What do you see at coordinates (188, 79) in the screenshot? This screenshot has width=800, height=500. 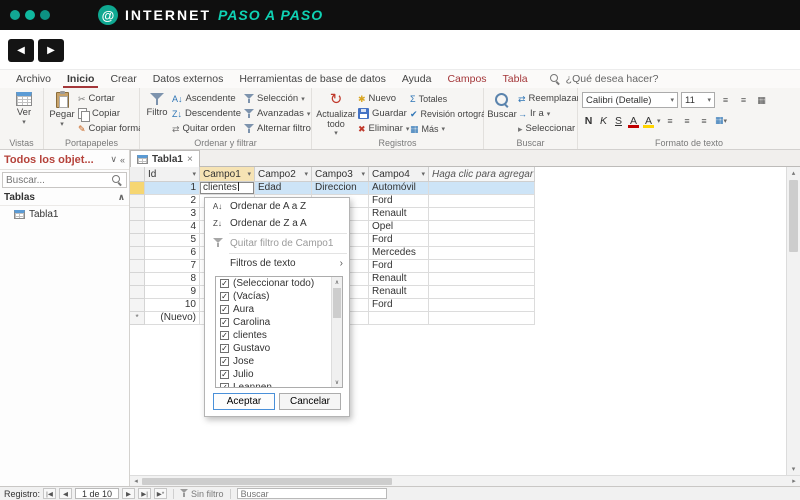 I see `ribbon-tab: Datos externos` at bounding box center [188, 79].